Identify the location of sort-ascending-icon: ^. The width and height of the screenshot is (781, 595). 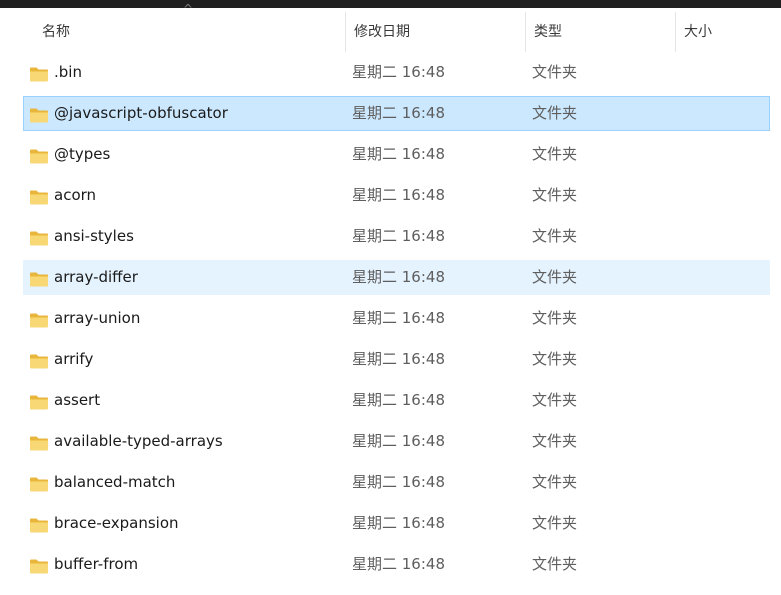
(188, 9).